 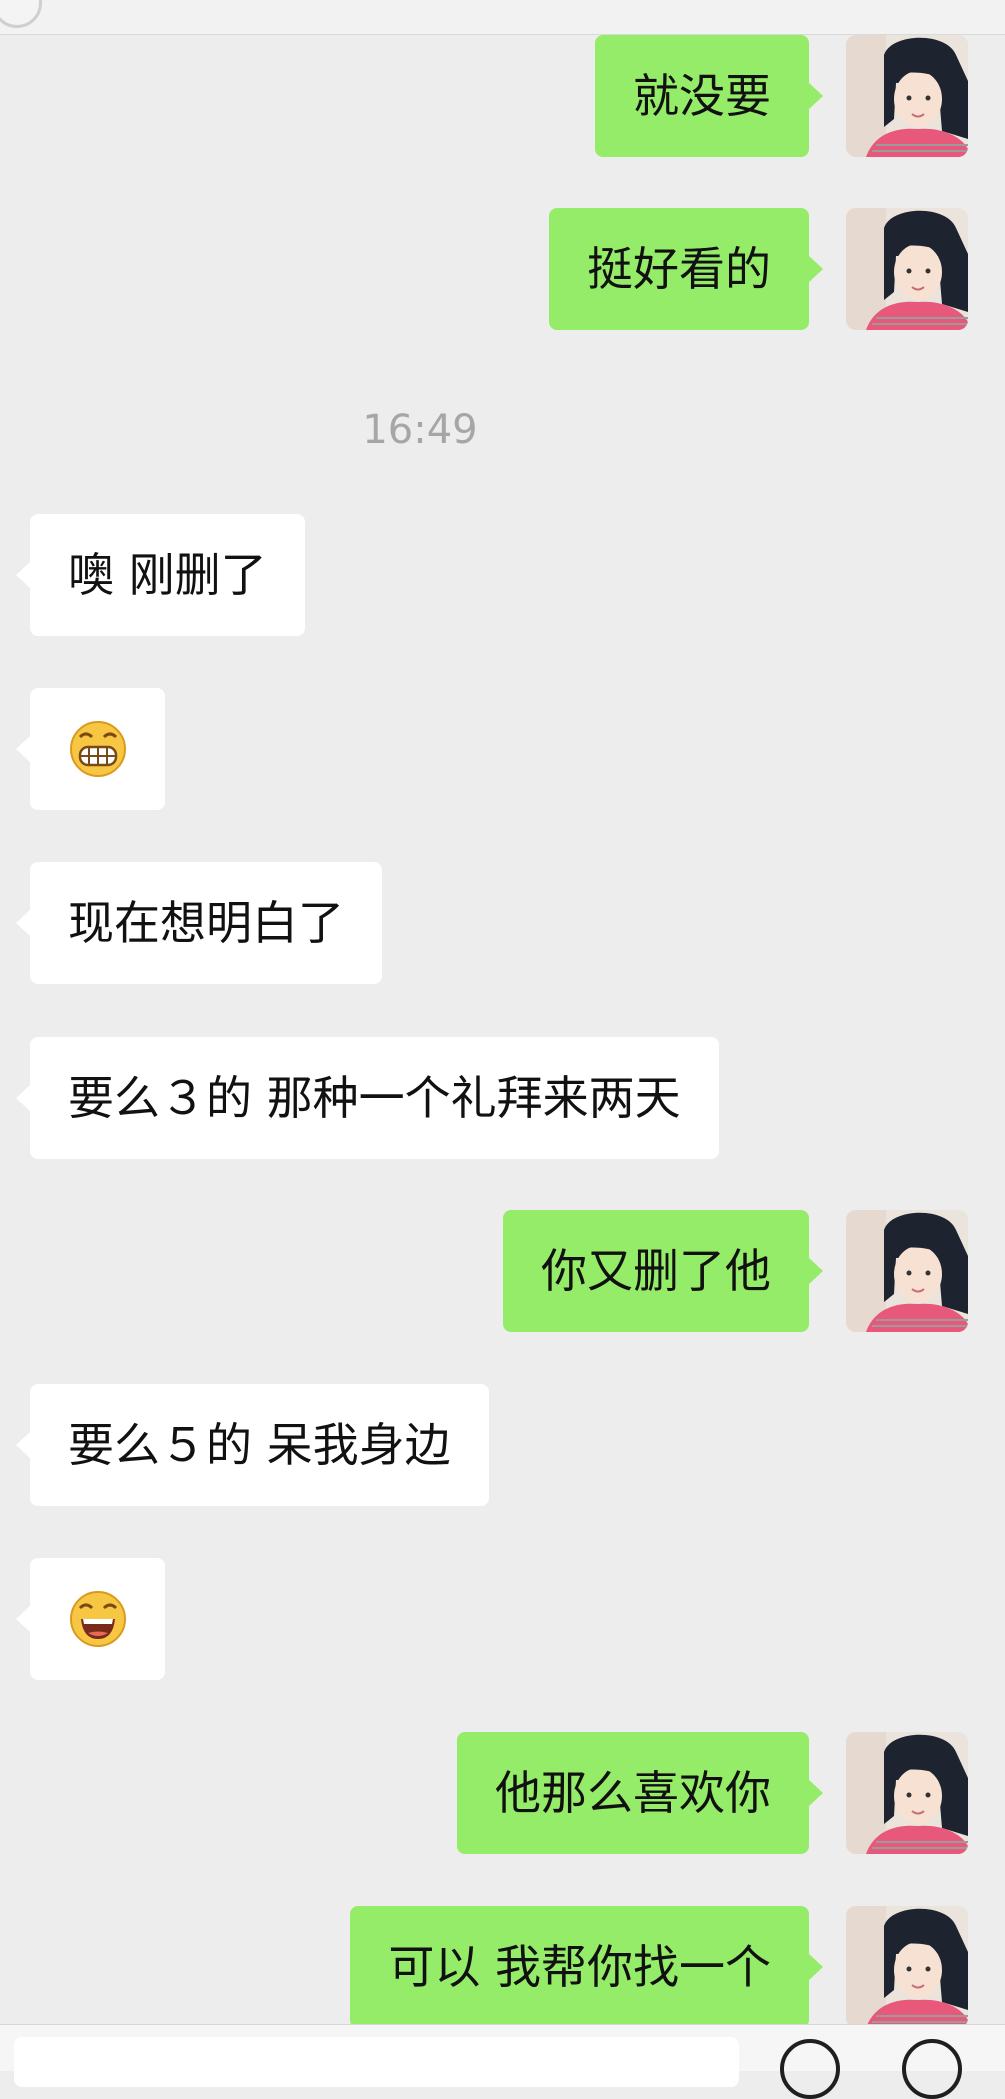 I want to click on message-outgoing: 挺好看的, so click(x=502, y=269).